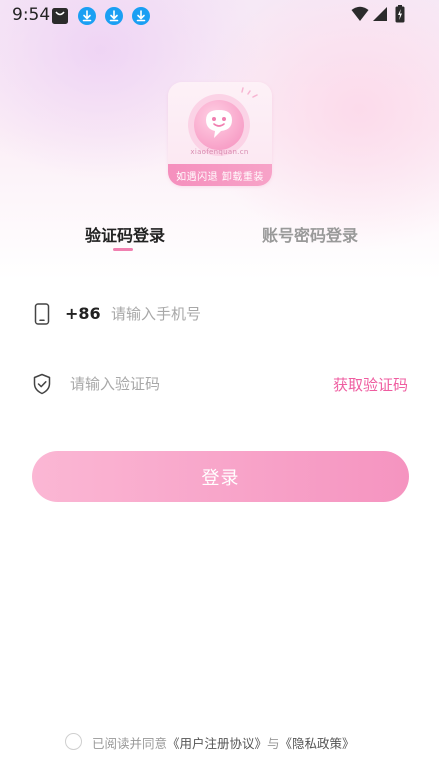 This screenshot has height=780, width=439. I want to click on tab-sms-login: 验证码登录, so click(125, 234).